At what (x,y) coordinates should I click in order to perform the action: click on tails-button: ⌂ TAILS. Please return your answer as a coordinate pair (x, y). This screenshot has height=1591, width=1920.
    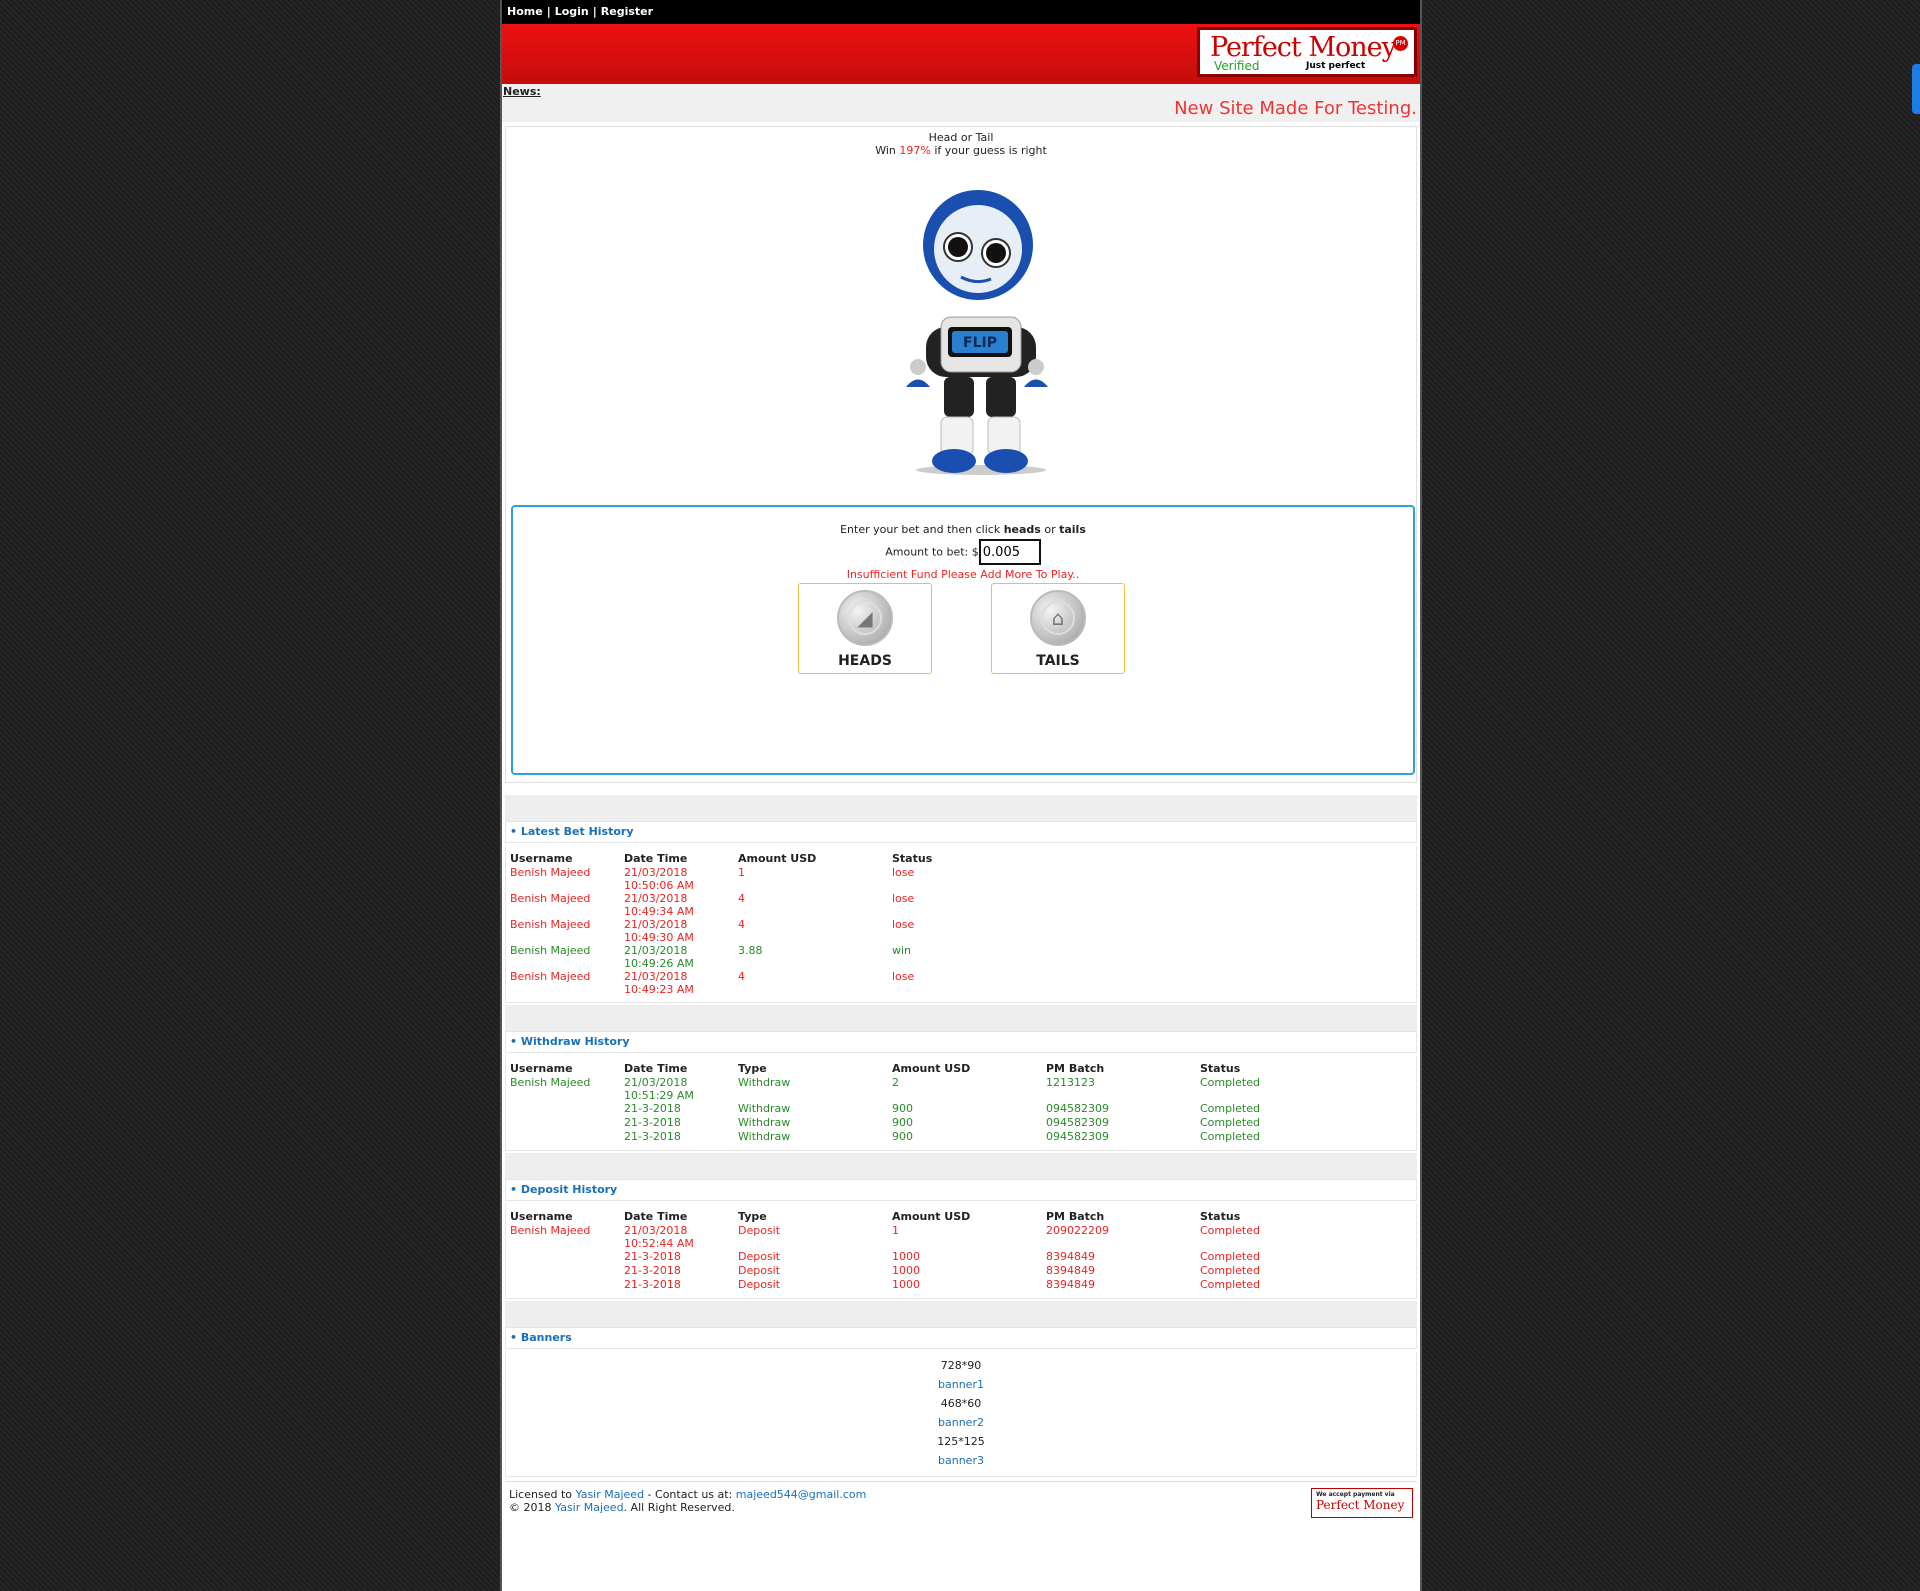
    Looking at the image, I should click on (1058, 628).